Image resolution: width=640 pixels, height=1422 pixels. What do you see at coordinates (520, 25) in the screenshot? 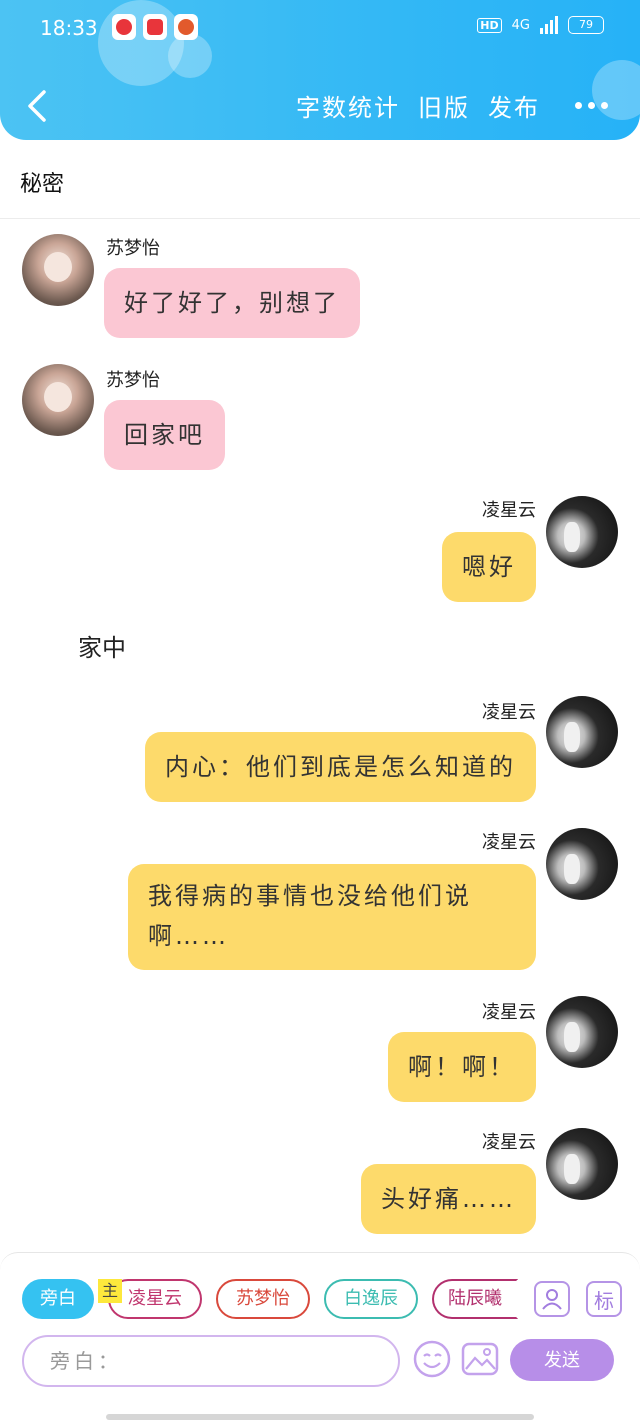
I see `network-type: 4G` at bounding box center [520, 25].